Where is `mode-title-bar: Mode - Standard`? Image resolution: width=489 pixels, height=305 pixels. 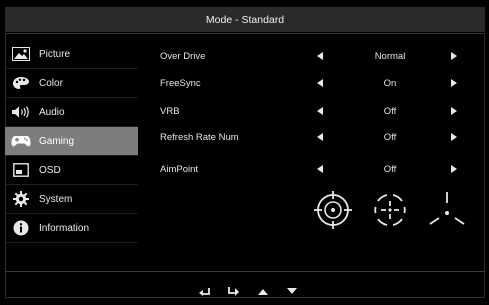
mode-title-bar: Mode - Standard is located at coordinates (245, 19).